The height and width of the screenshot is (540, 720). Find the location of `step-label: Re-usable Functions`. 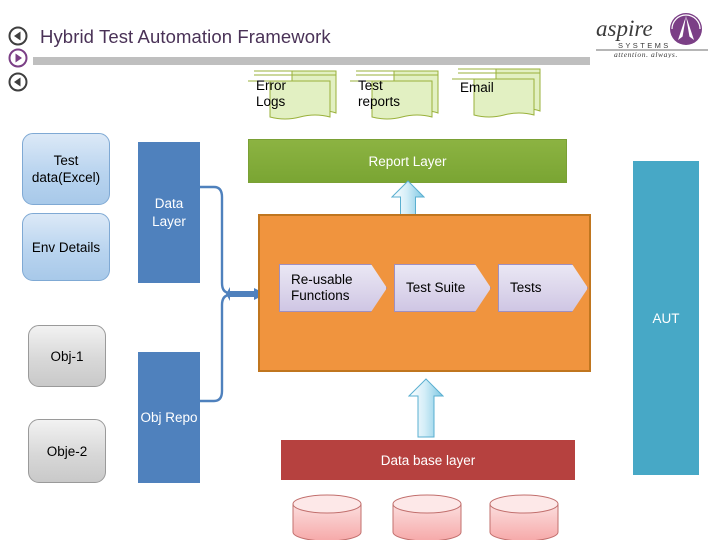

step-label: Re-usable Functions is located at coordinates (322, 287).